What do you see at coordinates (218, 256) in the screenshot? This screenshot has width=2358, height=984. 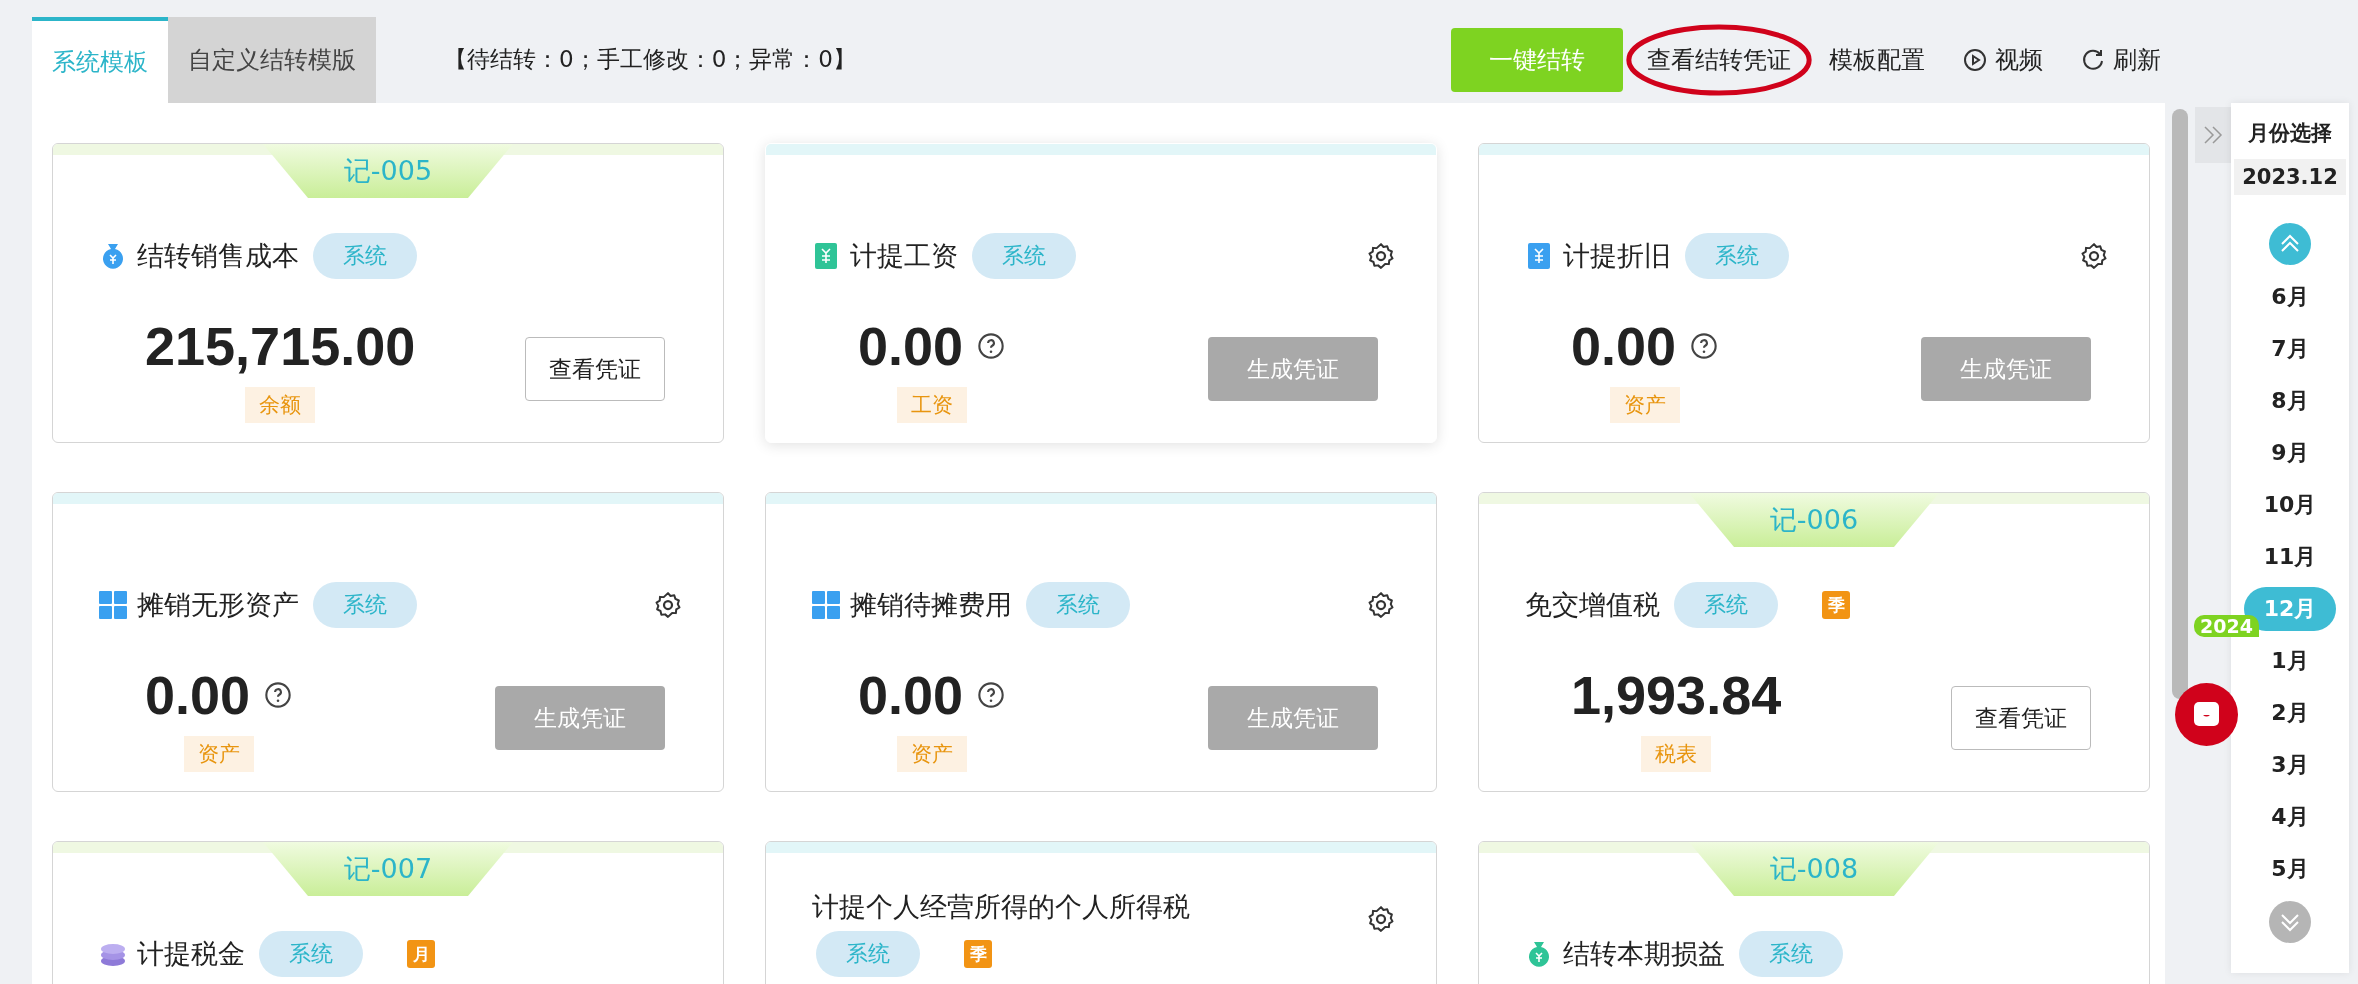 I see `card-title: 结转销售成本` at bounding box center [218, 256].